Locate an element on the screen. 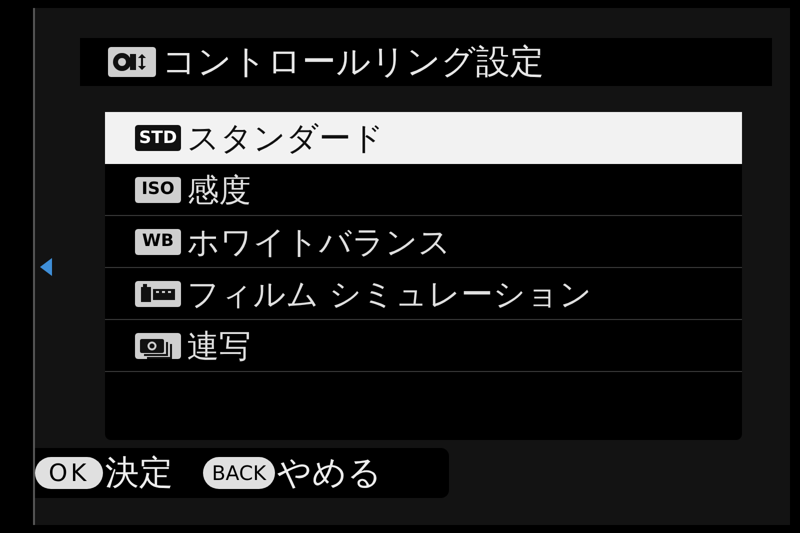 The height and width of the screenshot is (533, 800). guide-label: やめる is located at coordinates (329, 473).